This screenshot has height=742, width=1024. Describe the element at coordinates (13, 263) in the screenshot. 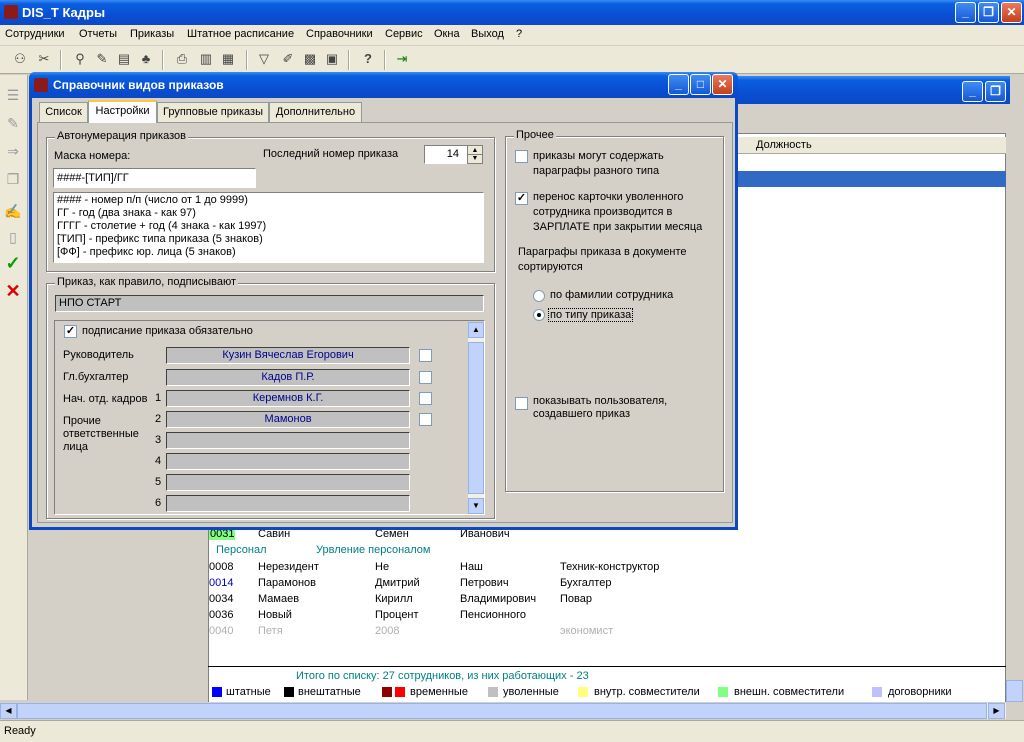

I see `check-icon: ✓` at that location.